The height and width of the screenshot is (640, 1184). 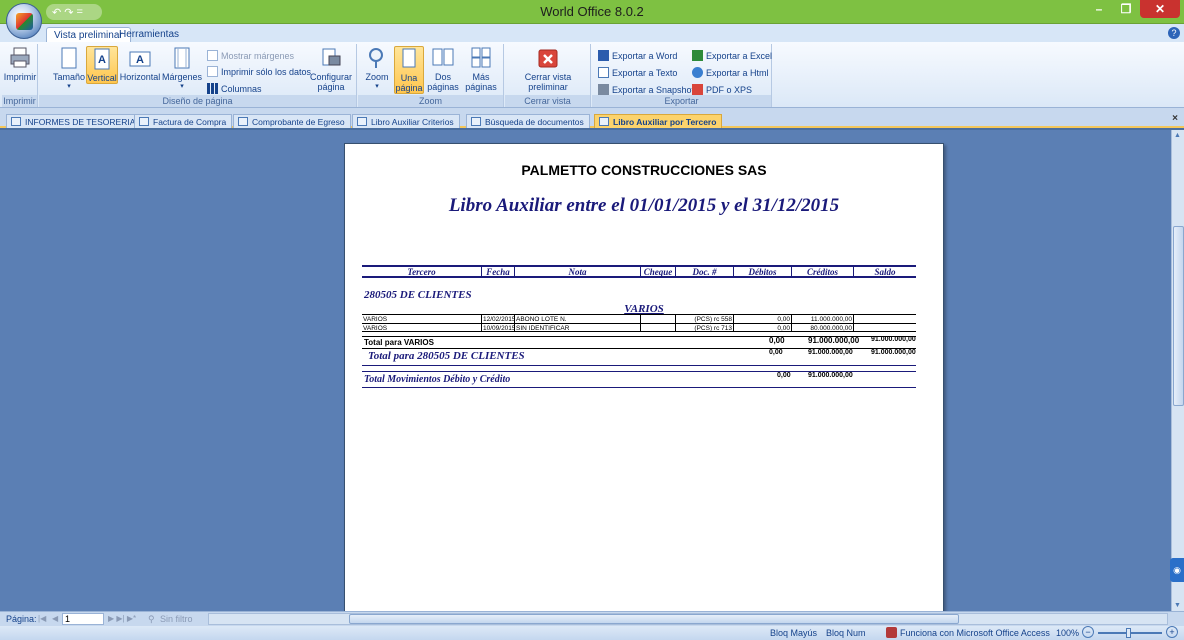 I want to click on doc-tab-libro-auxiliar-tercero: Libro Auxiliar por Tercero, so click(x=658, y=121).